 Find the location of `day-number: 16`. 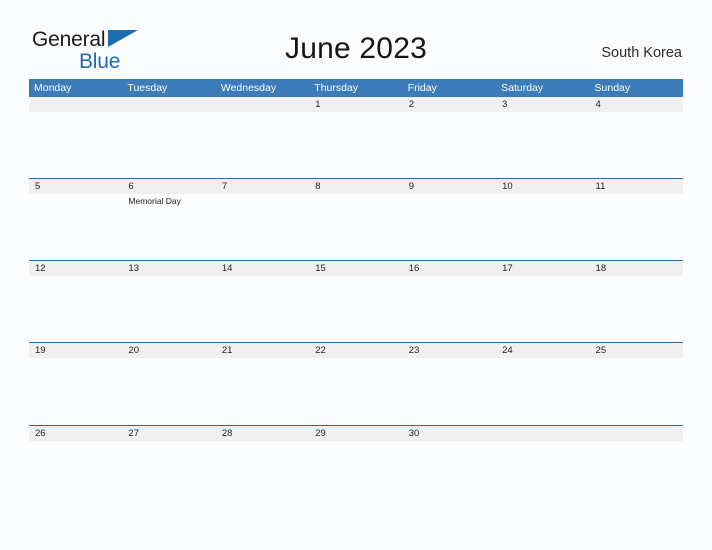

day-number: 16 is located at coordinates (449, 268).